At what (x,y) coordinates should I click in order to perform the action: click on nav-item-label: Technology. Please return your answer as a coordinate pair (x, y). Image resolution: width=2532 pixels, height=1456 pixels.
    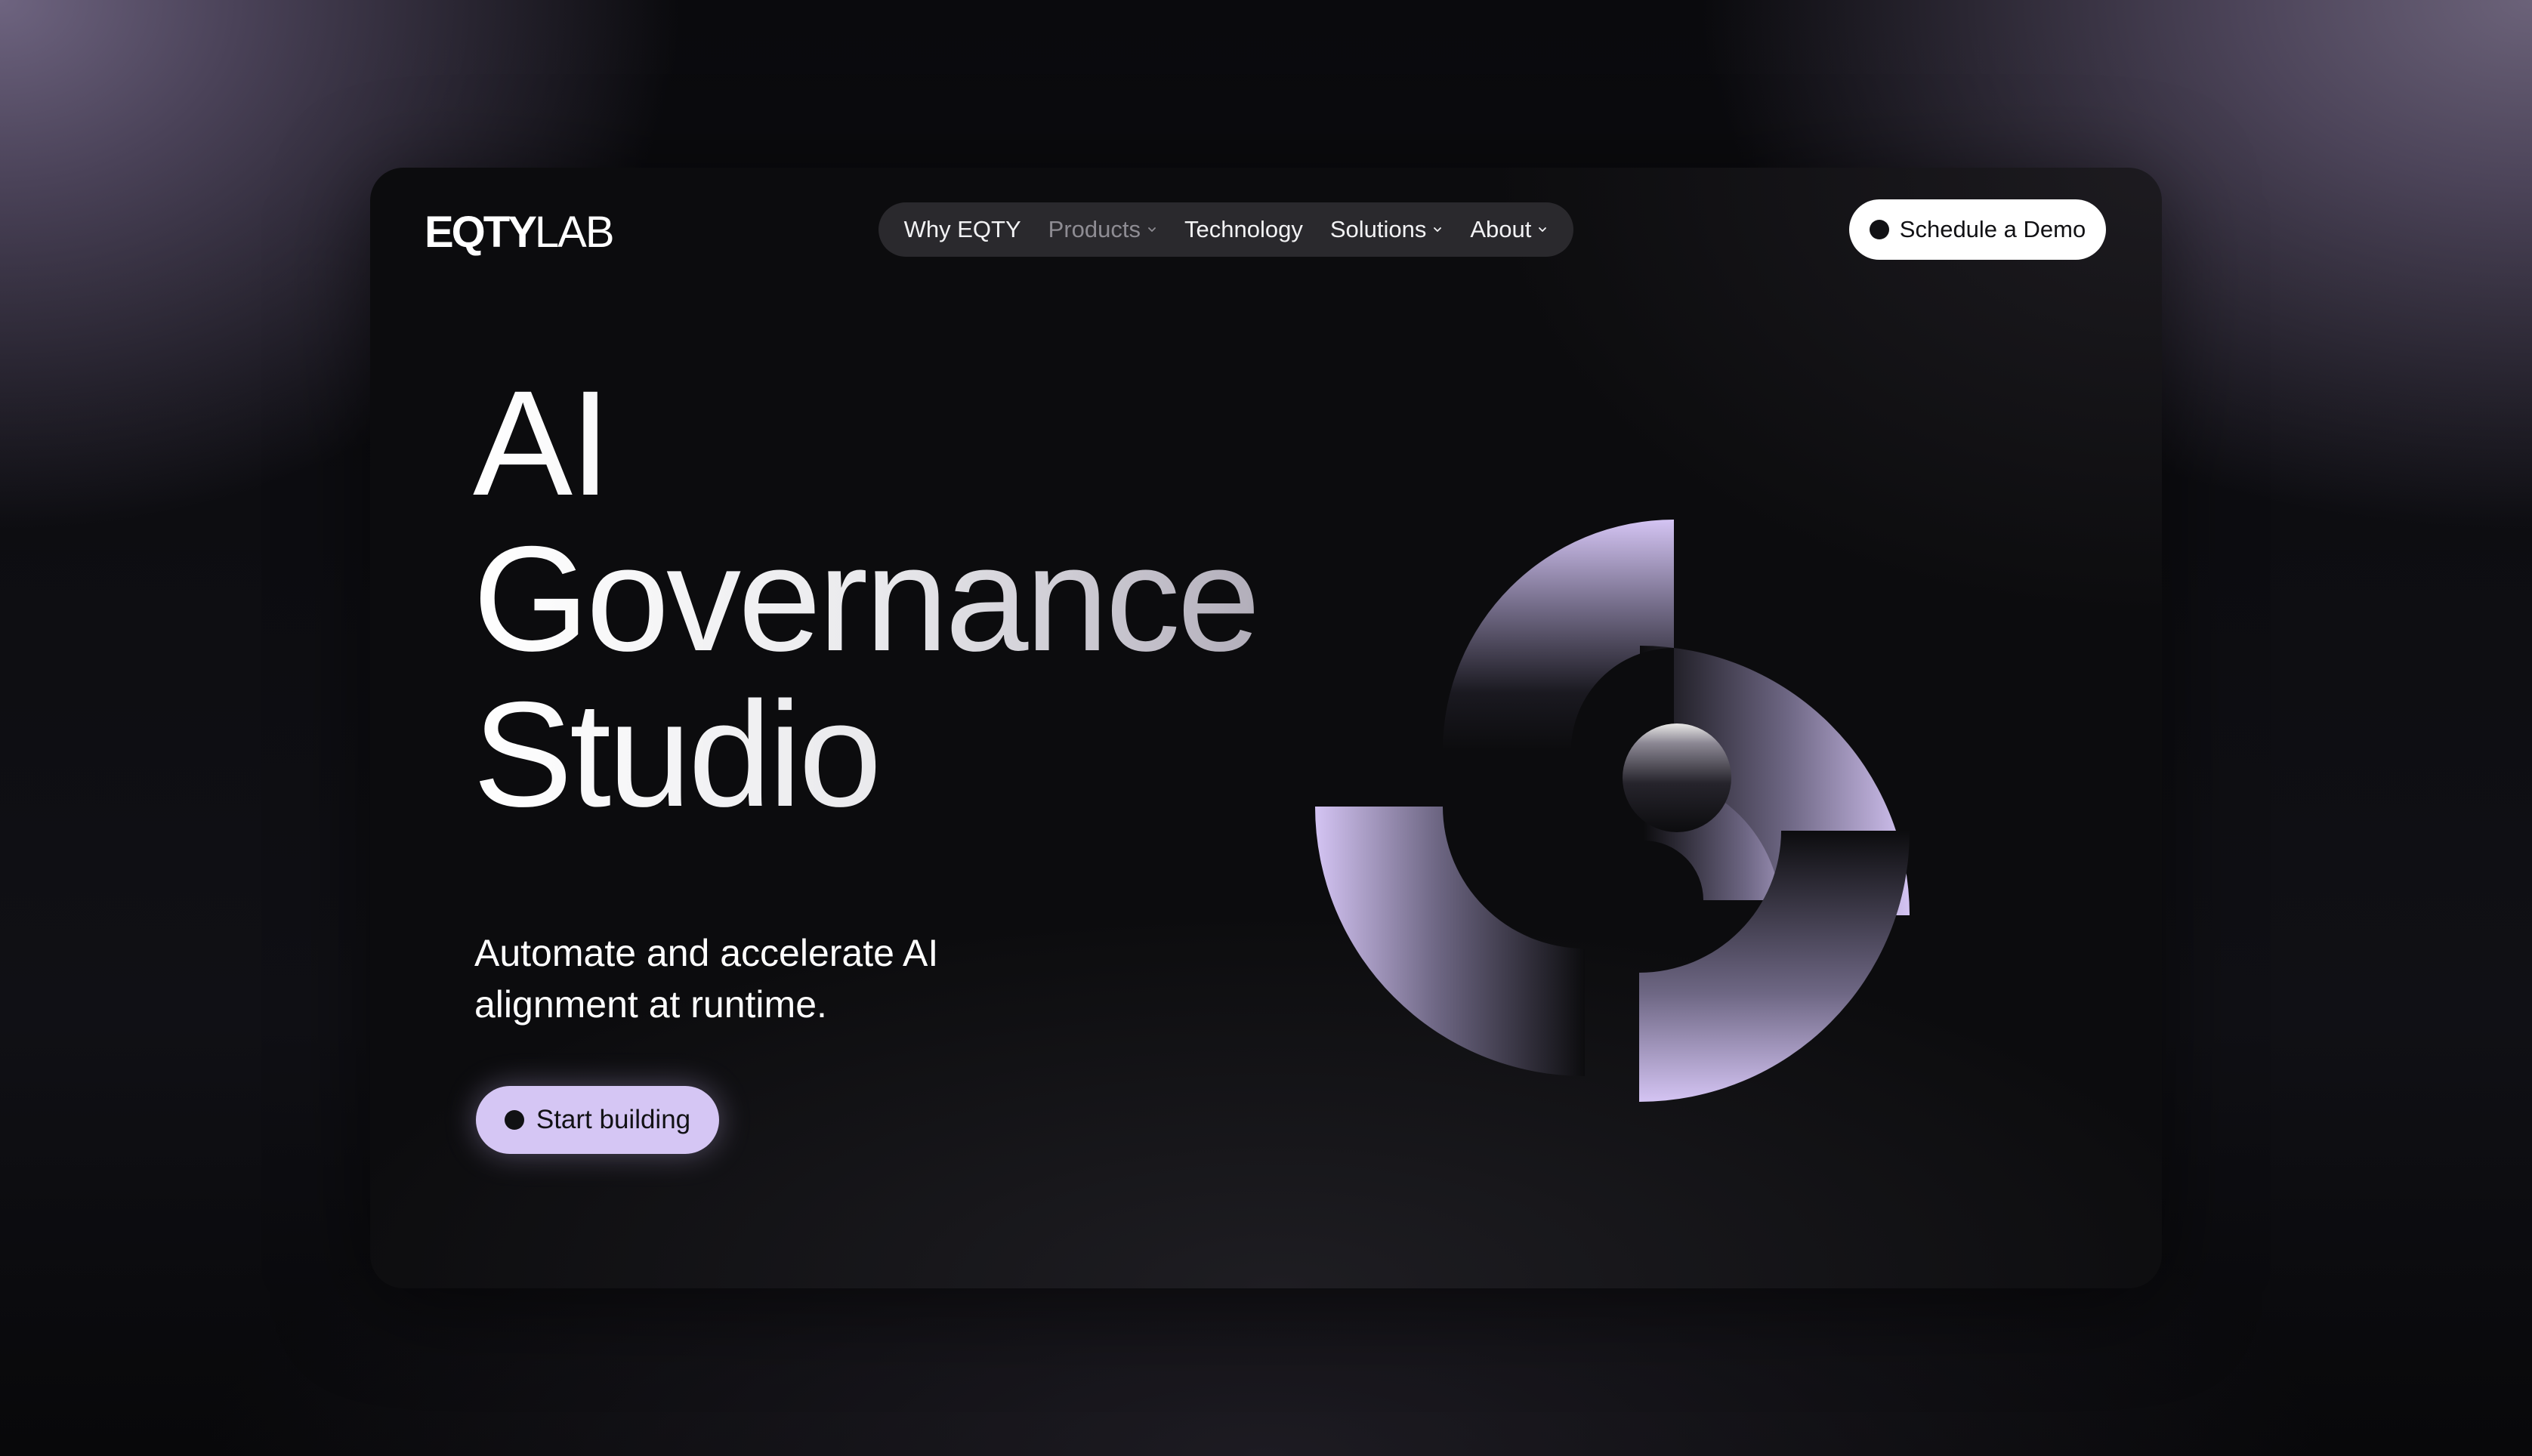
    Looking at the image, I should click on (1243, 229).